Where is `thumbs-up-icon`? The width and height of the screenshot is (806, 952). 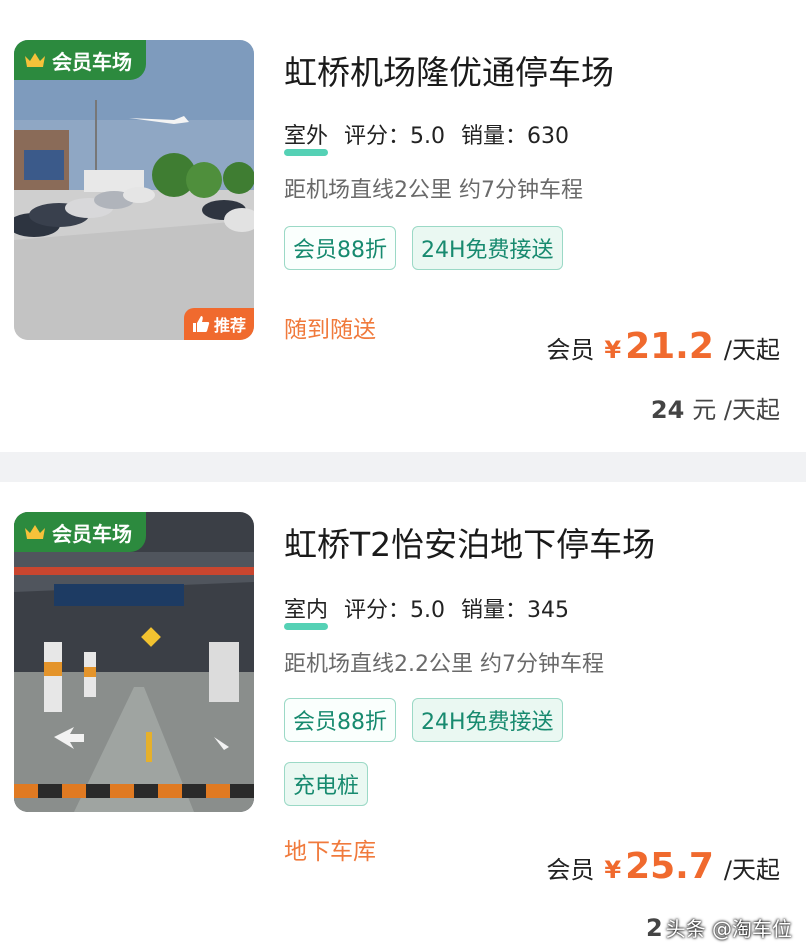
thumbs-up-icon is located at coordinates (201, 324).